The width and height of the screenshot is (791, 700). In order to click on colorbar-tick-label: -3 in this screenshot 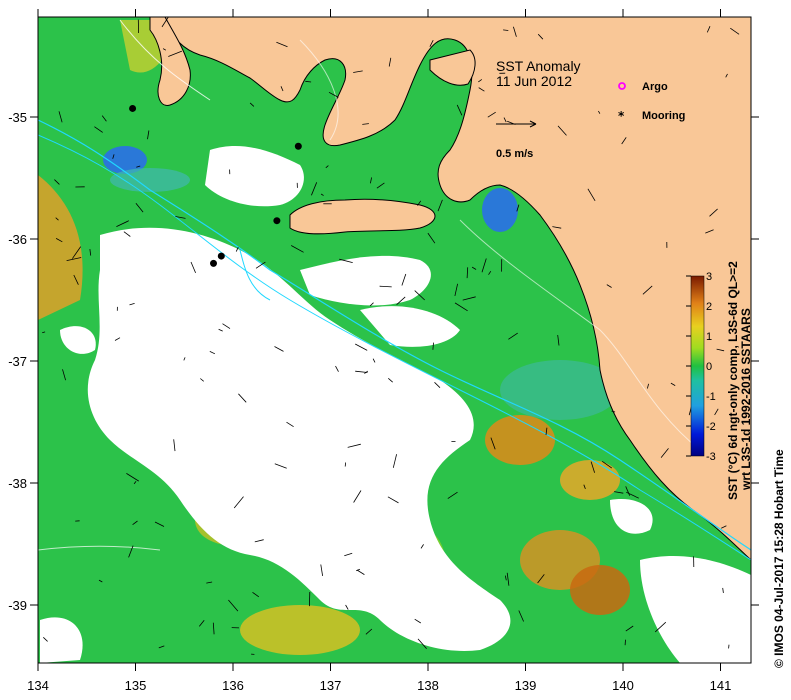, I will do `click(711, 457)`.